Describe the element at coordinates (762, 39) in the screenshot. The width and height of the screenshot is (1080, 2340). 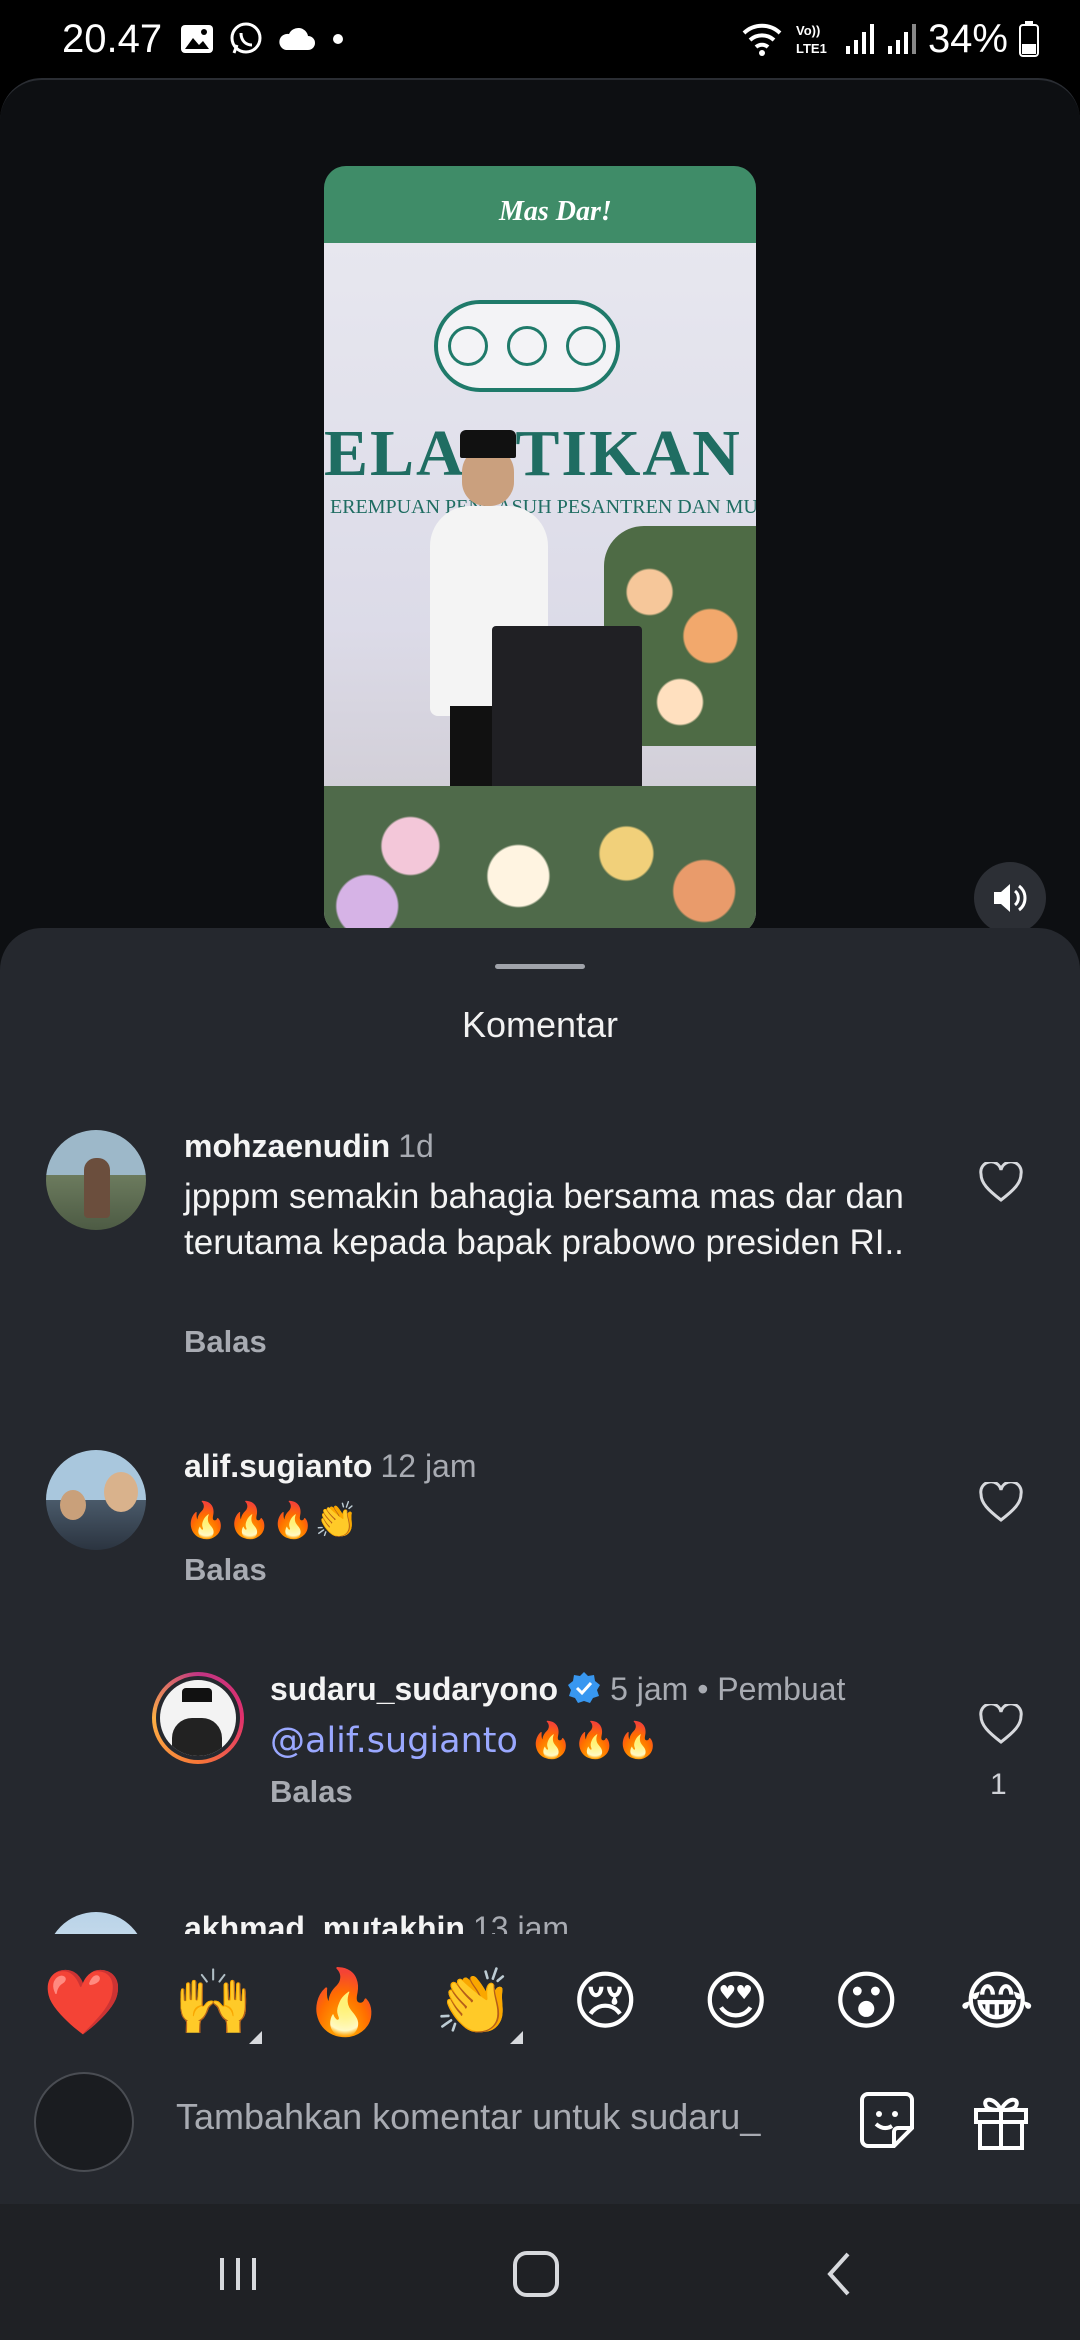
I see `wifi-icon` at that location.